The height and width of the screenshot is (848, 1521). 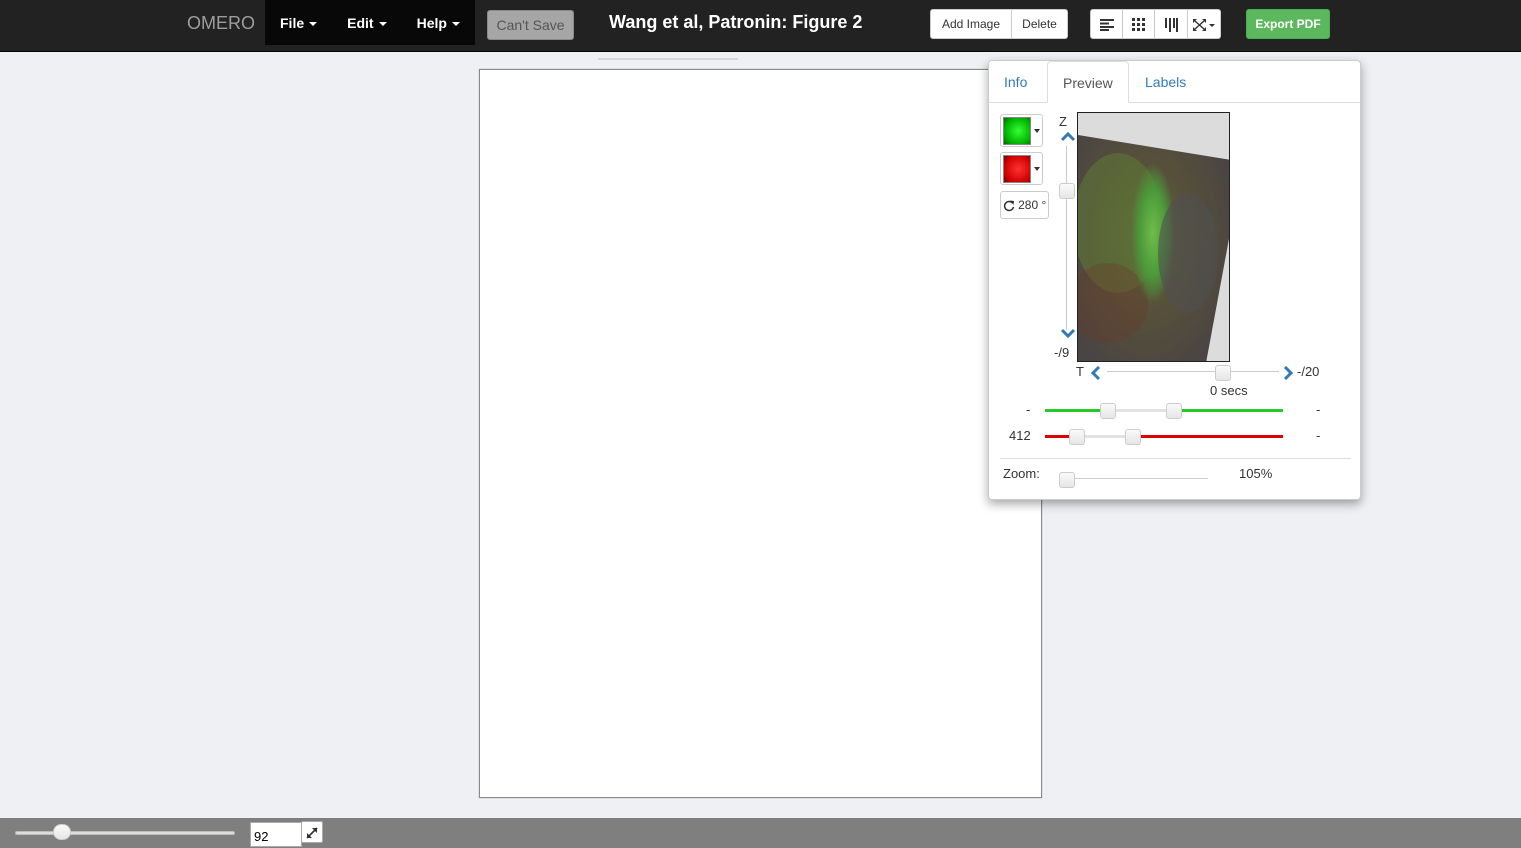 I want to click on t-label: T, so click(x=1080, y=371).